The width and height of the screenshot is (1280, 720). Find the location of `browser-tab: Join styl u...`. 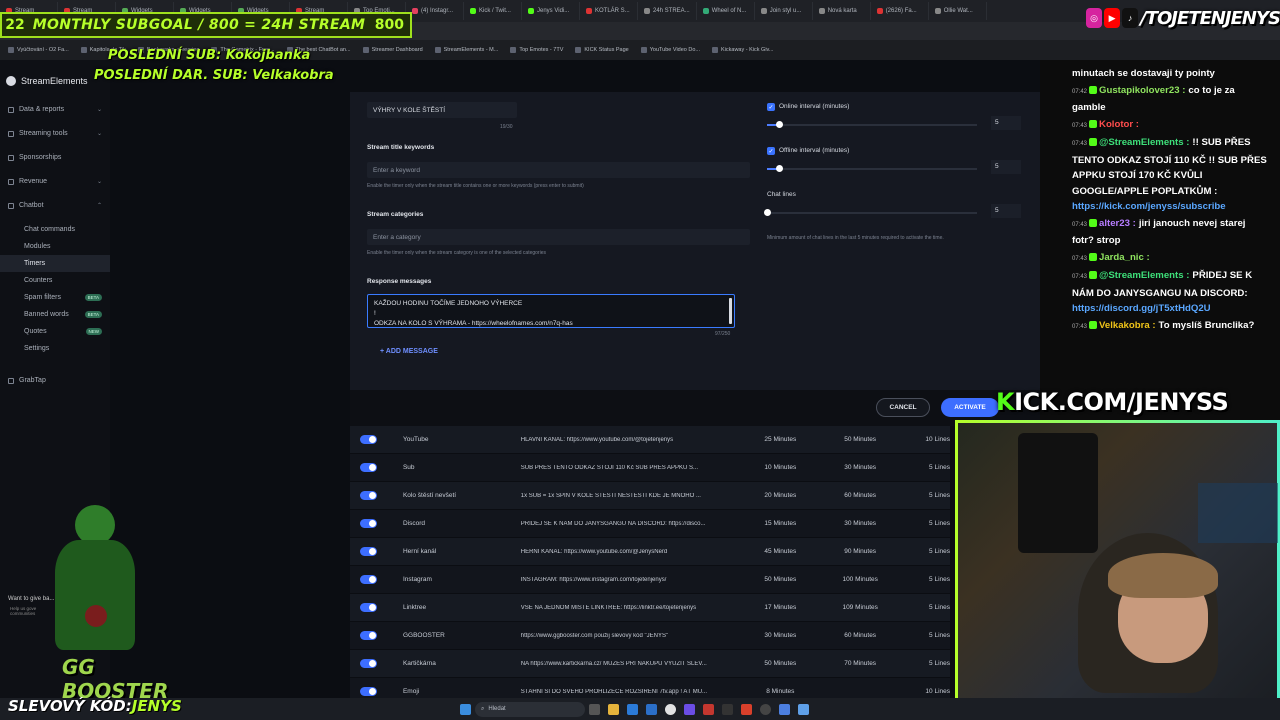

browser-tab: Join styl u... is located at coordinates (784, 11).